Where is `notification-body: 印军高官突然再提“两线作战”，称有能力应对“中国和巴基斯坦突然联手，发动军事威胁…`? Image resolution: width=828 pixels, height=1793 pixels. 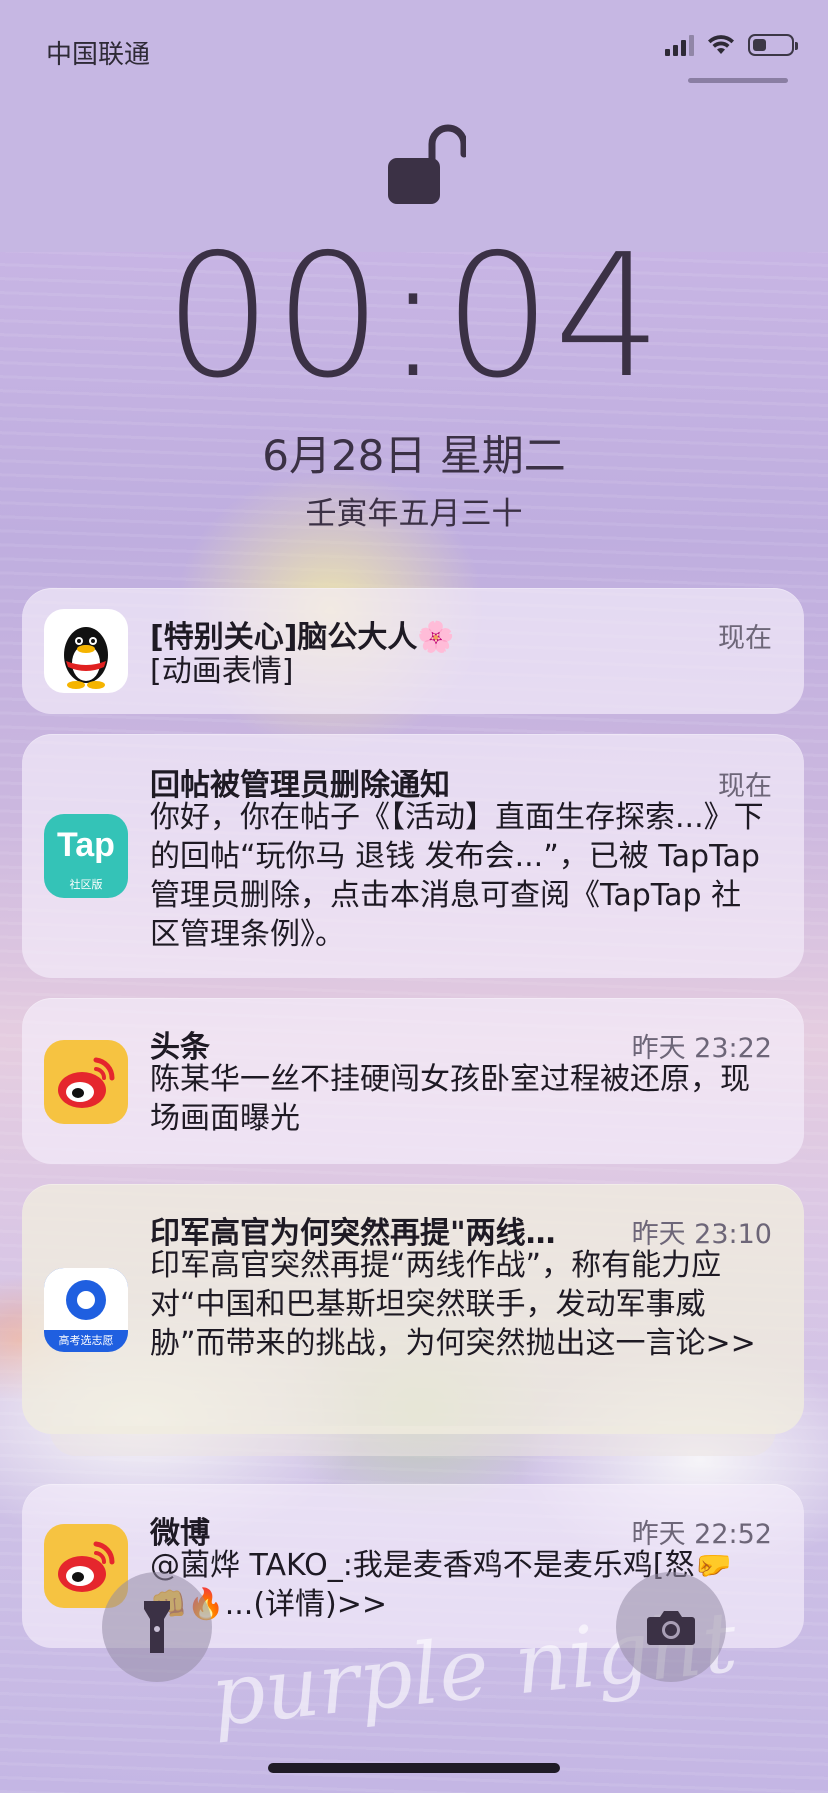 notification-body: 印军高官突然再提“两线作战”，称有能力应对“中国和巴基斯坦突然联手，发动军事威胁… is located at coordinates (453, 1304).